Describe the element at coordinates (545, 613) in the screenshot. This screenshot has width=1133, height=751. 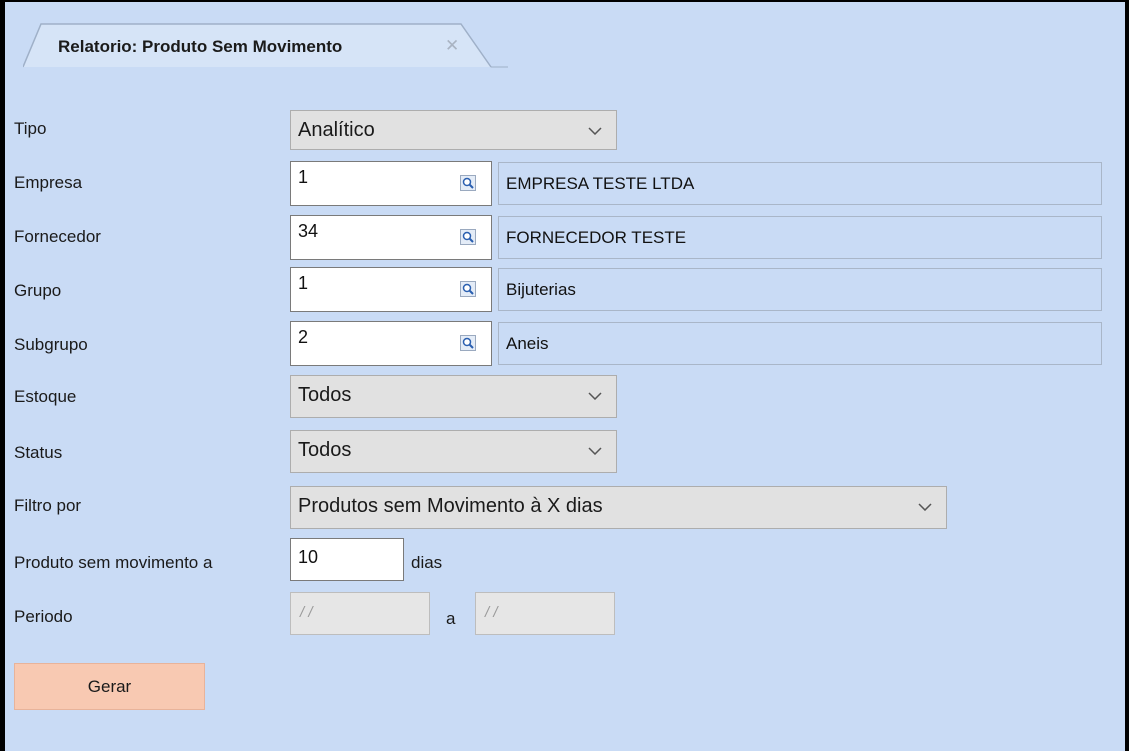
I see `periodo-end-input: / /` at that location.